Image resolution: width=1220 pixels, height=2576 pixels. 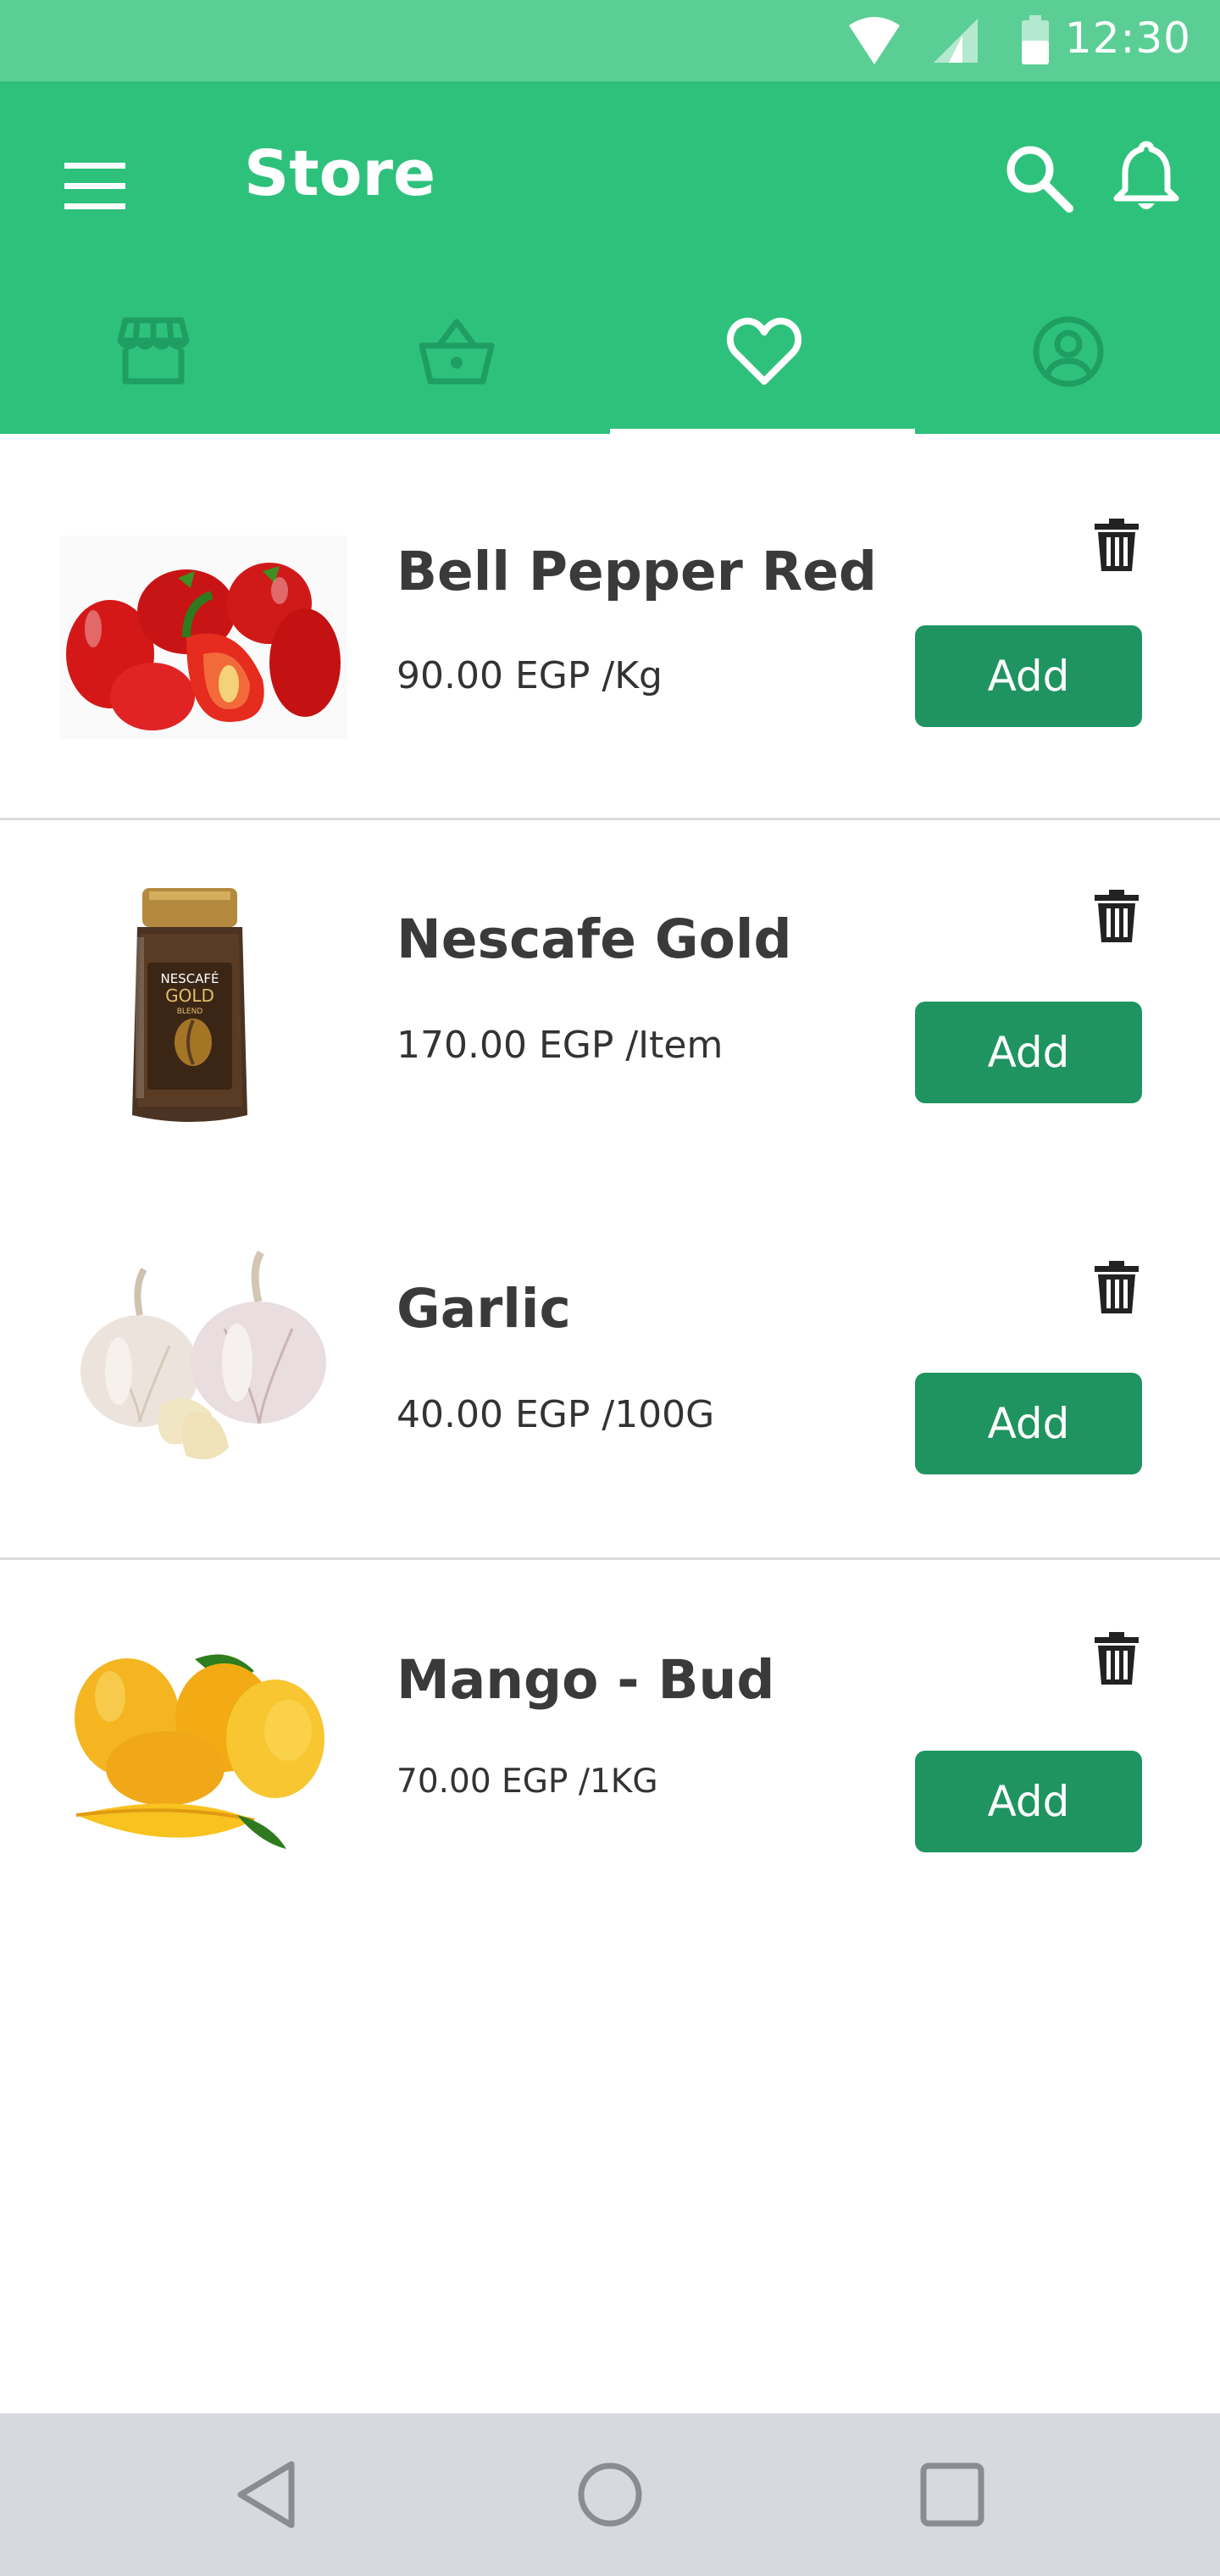 I want to click on nescafe-gold-jar-image: NESCAFÉ GOLD BLEND, so click(x=189, y=1005).